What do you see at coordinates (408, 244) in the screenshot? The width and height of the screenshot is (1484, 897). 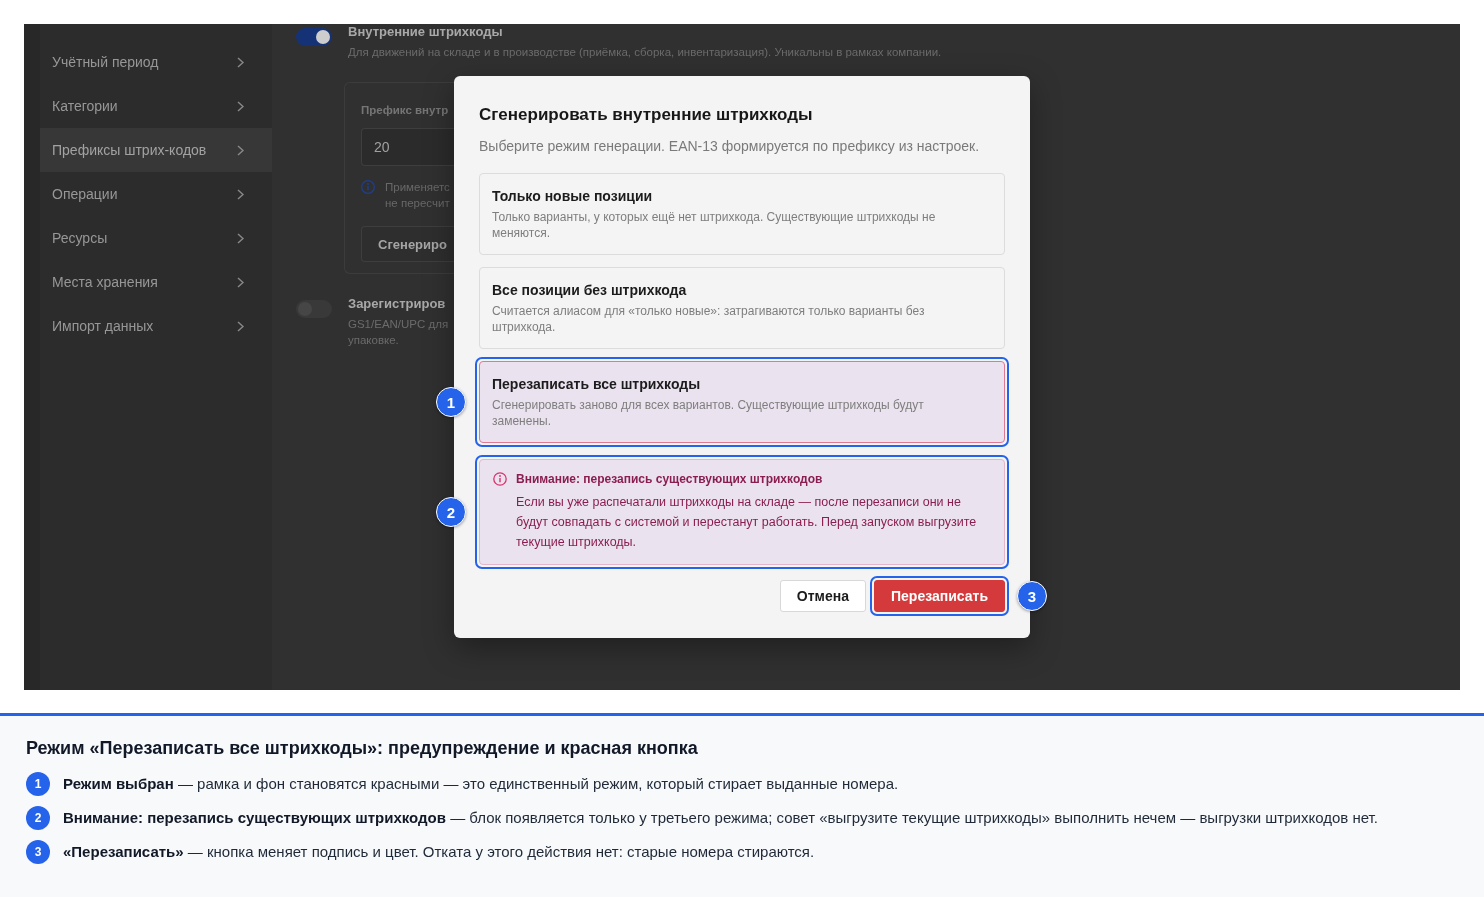 I see `generate-button: Сгенериро` at bounding box center [408, 244].